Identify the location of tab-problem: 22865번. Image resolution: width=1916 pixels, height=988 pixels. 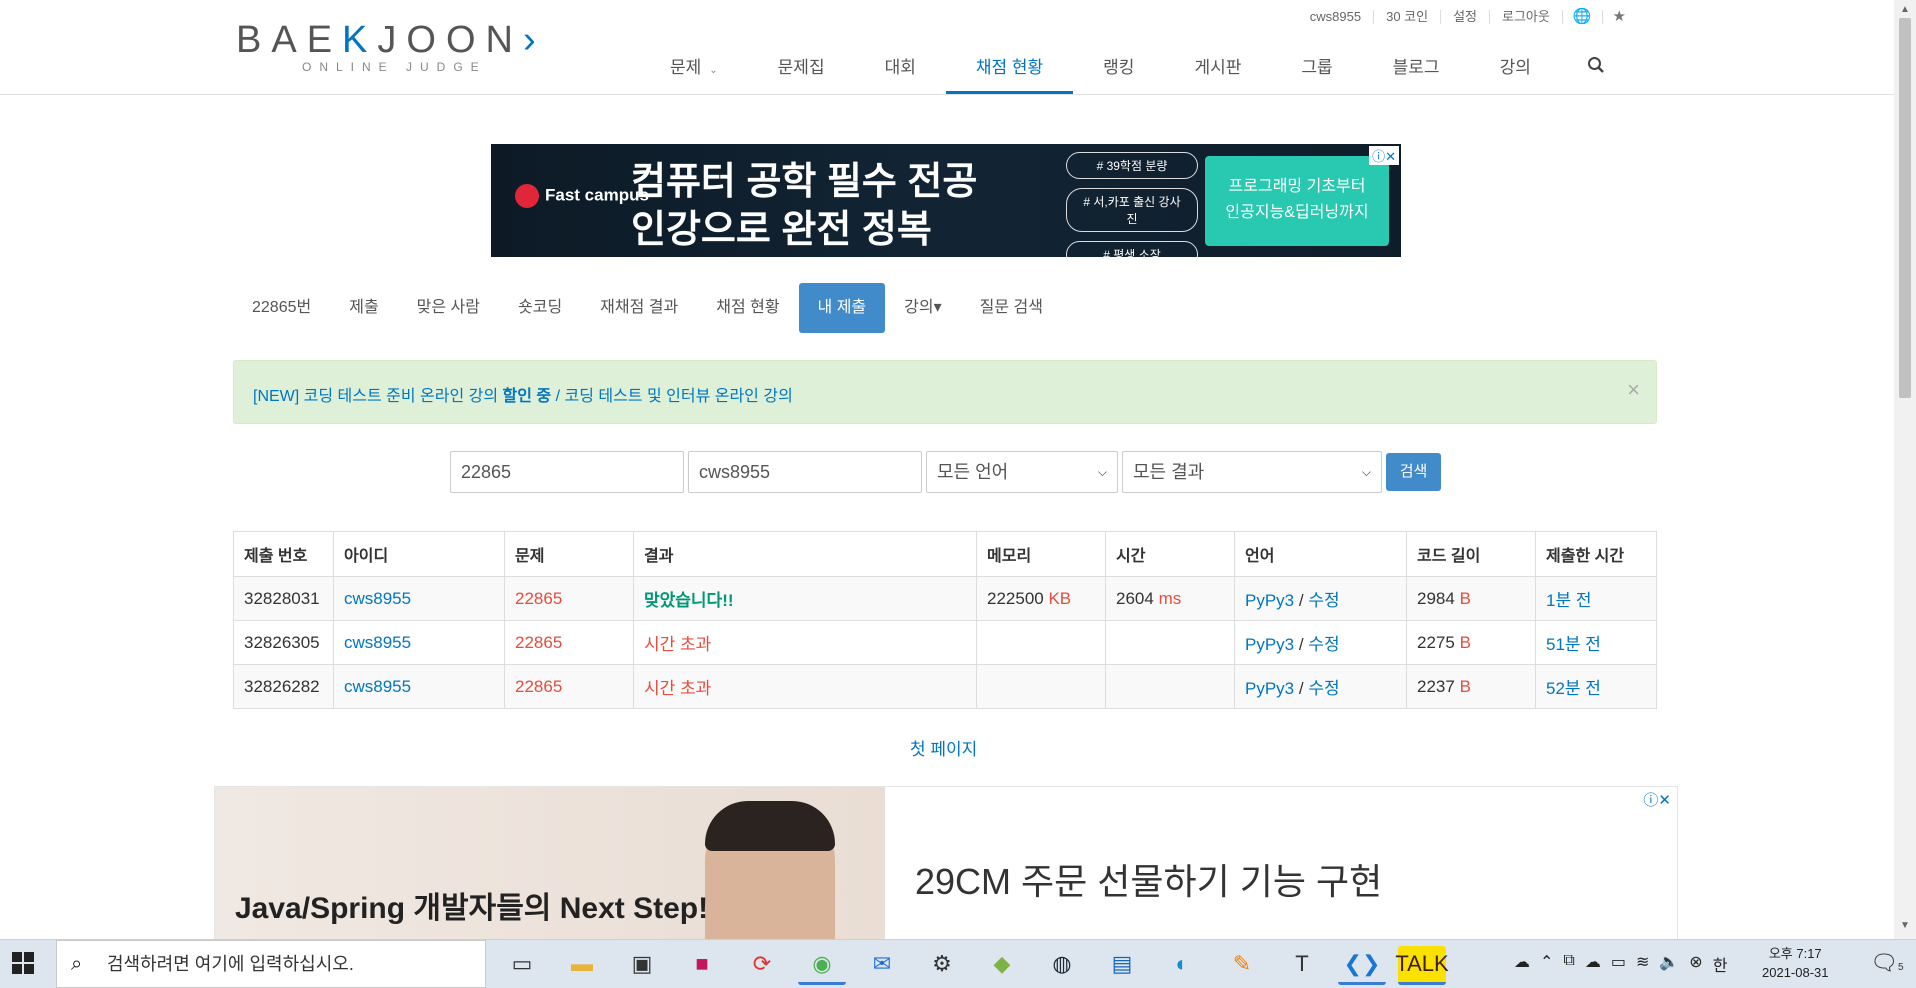
(281, 308).